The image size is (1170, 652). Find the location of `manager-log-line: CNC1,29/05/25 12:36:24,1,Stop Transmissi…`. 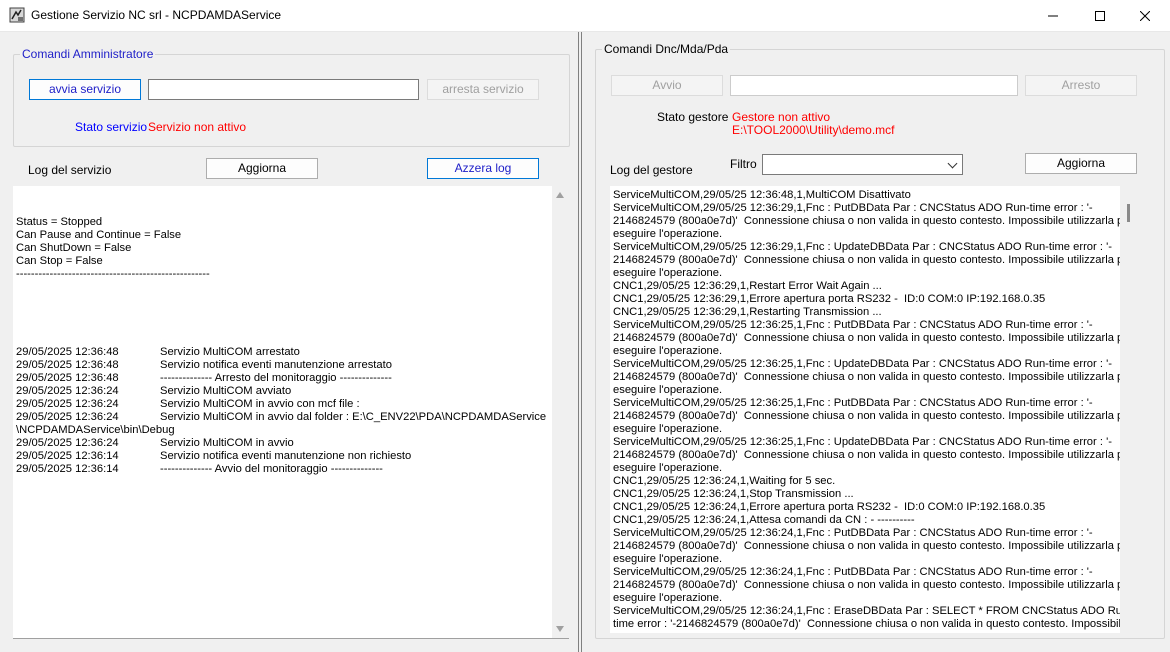

manager-log-line: CNC1,29/05/25 12:36:24,1,Stop Transmissi… is located at coordinates (733, 494).